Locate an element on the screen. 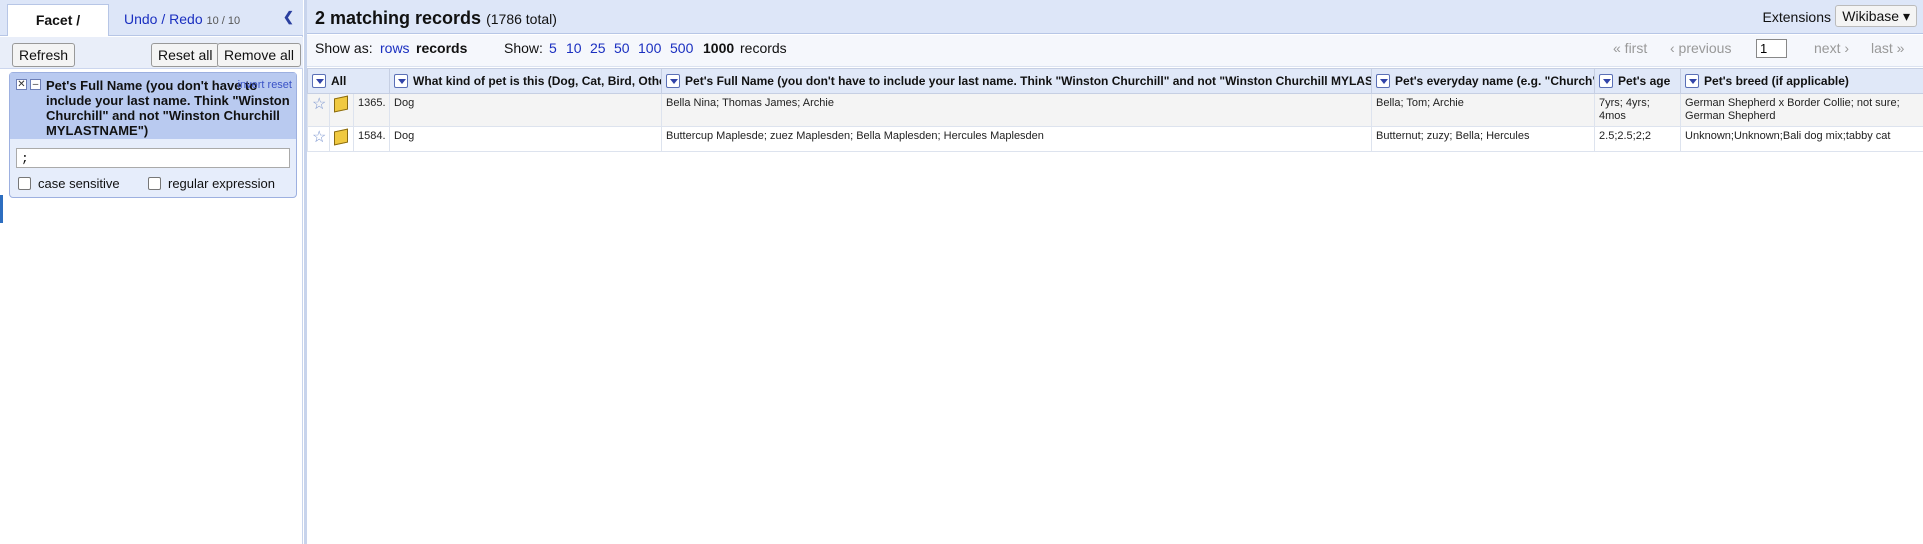  remove-all-button: Remove all is located at coordinates (259, 55).